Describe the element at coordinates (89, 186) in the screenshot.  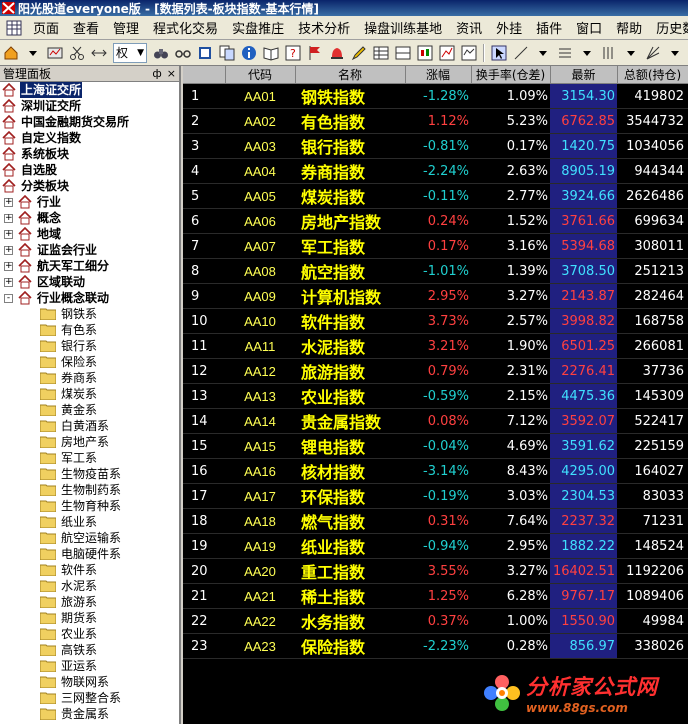
I see `tree-item: 分类板块` at that location.